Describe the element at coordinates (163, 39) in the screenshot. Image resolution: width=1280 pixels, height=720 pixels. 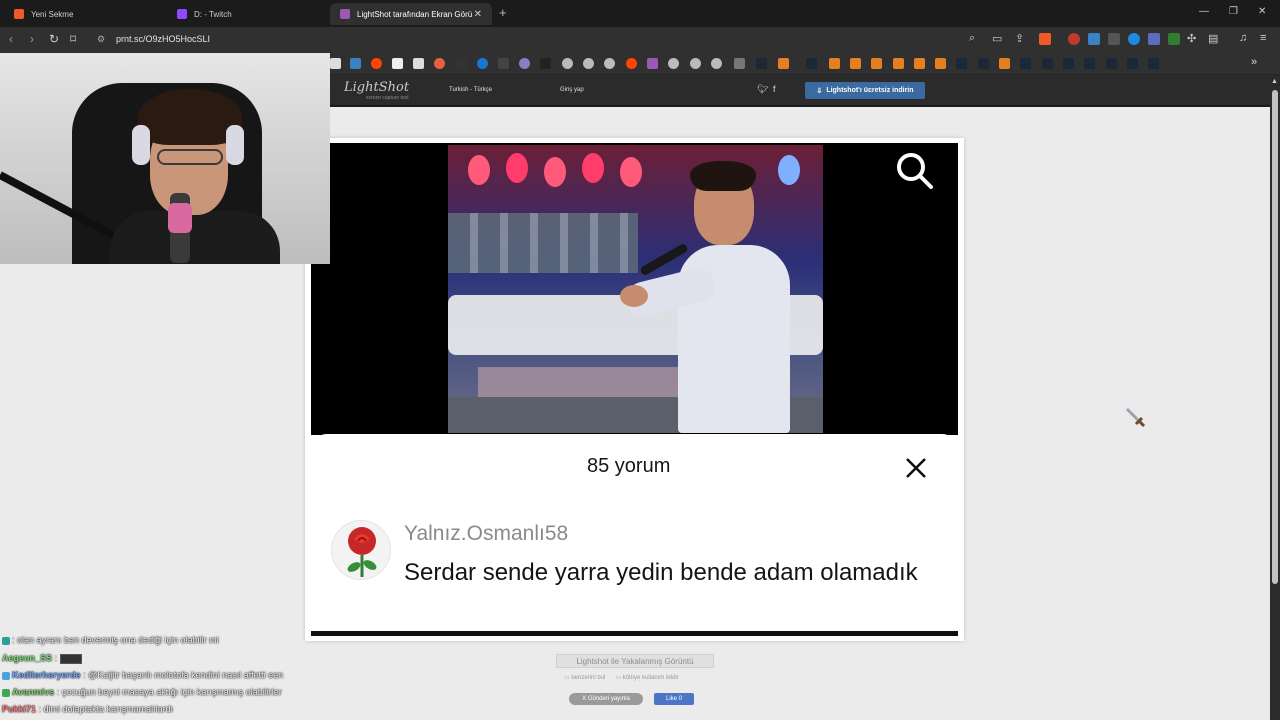
I see `url-input: prnt.sc/O9zHO5HocSLI` at that location.